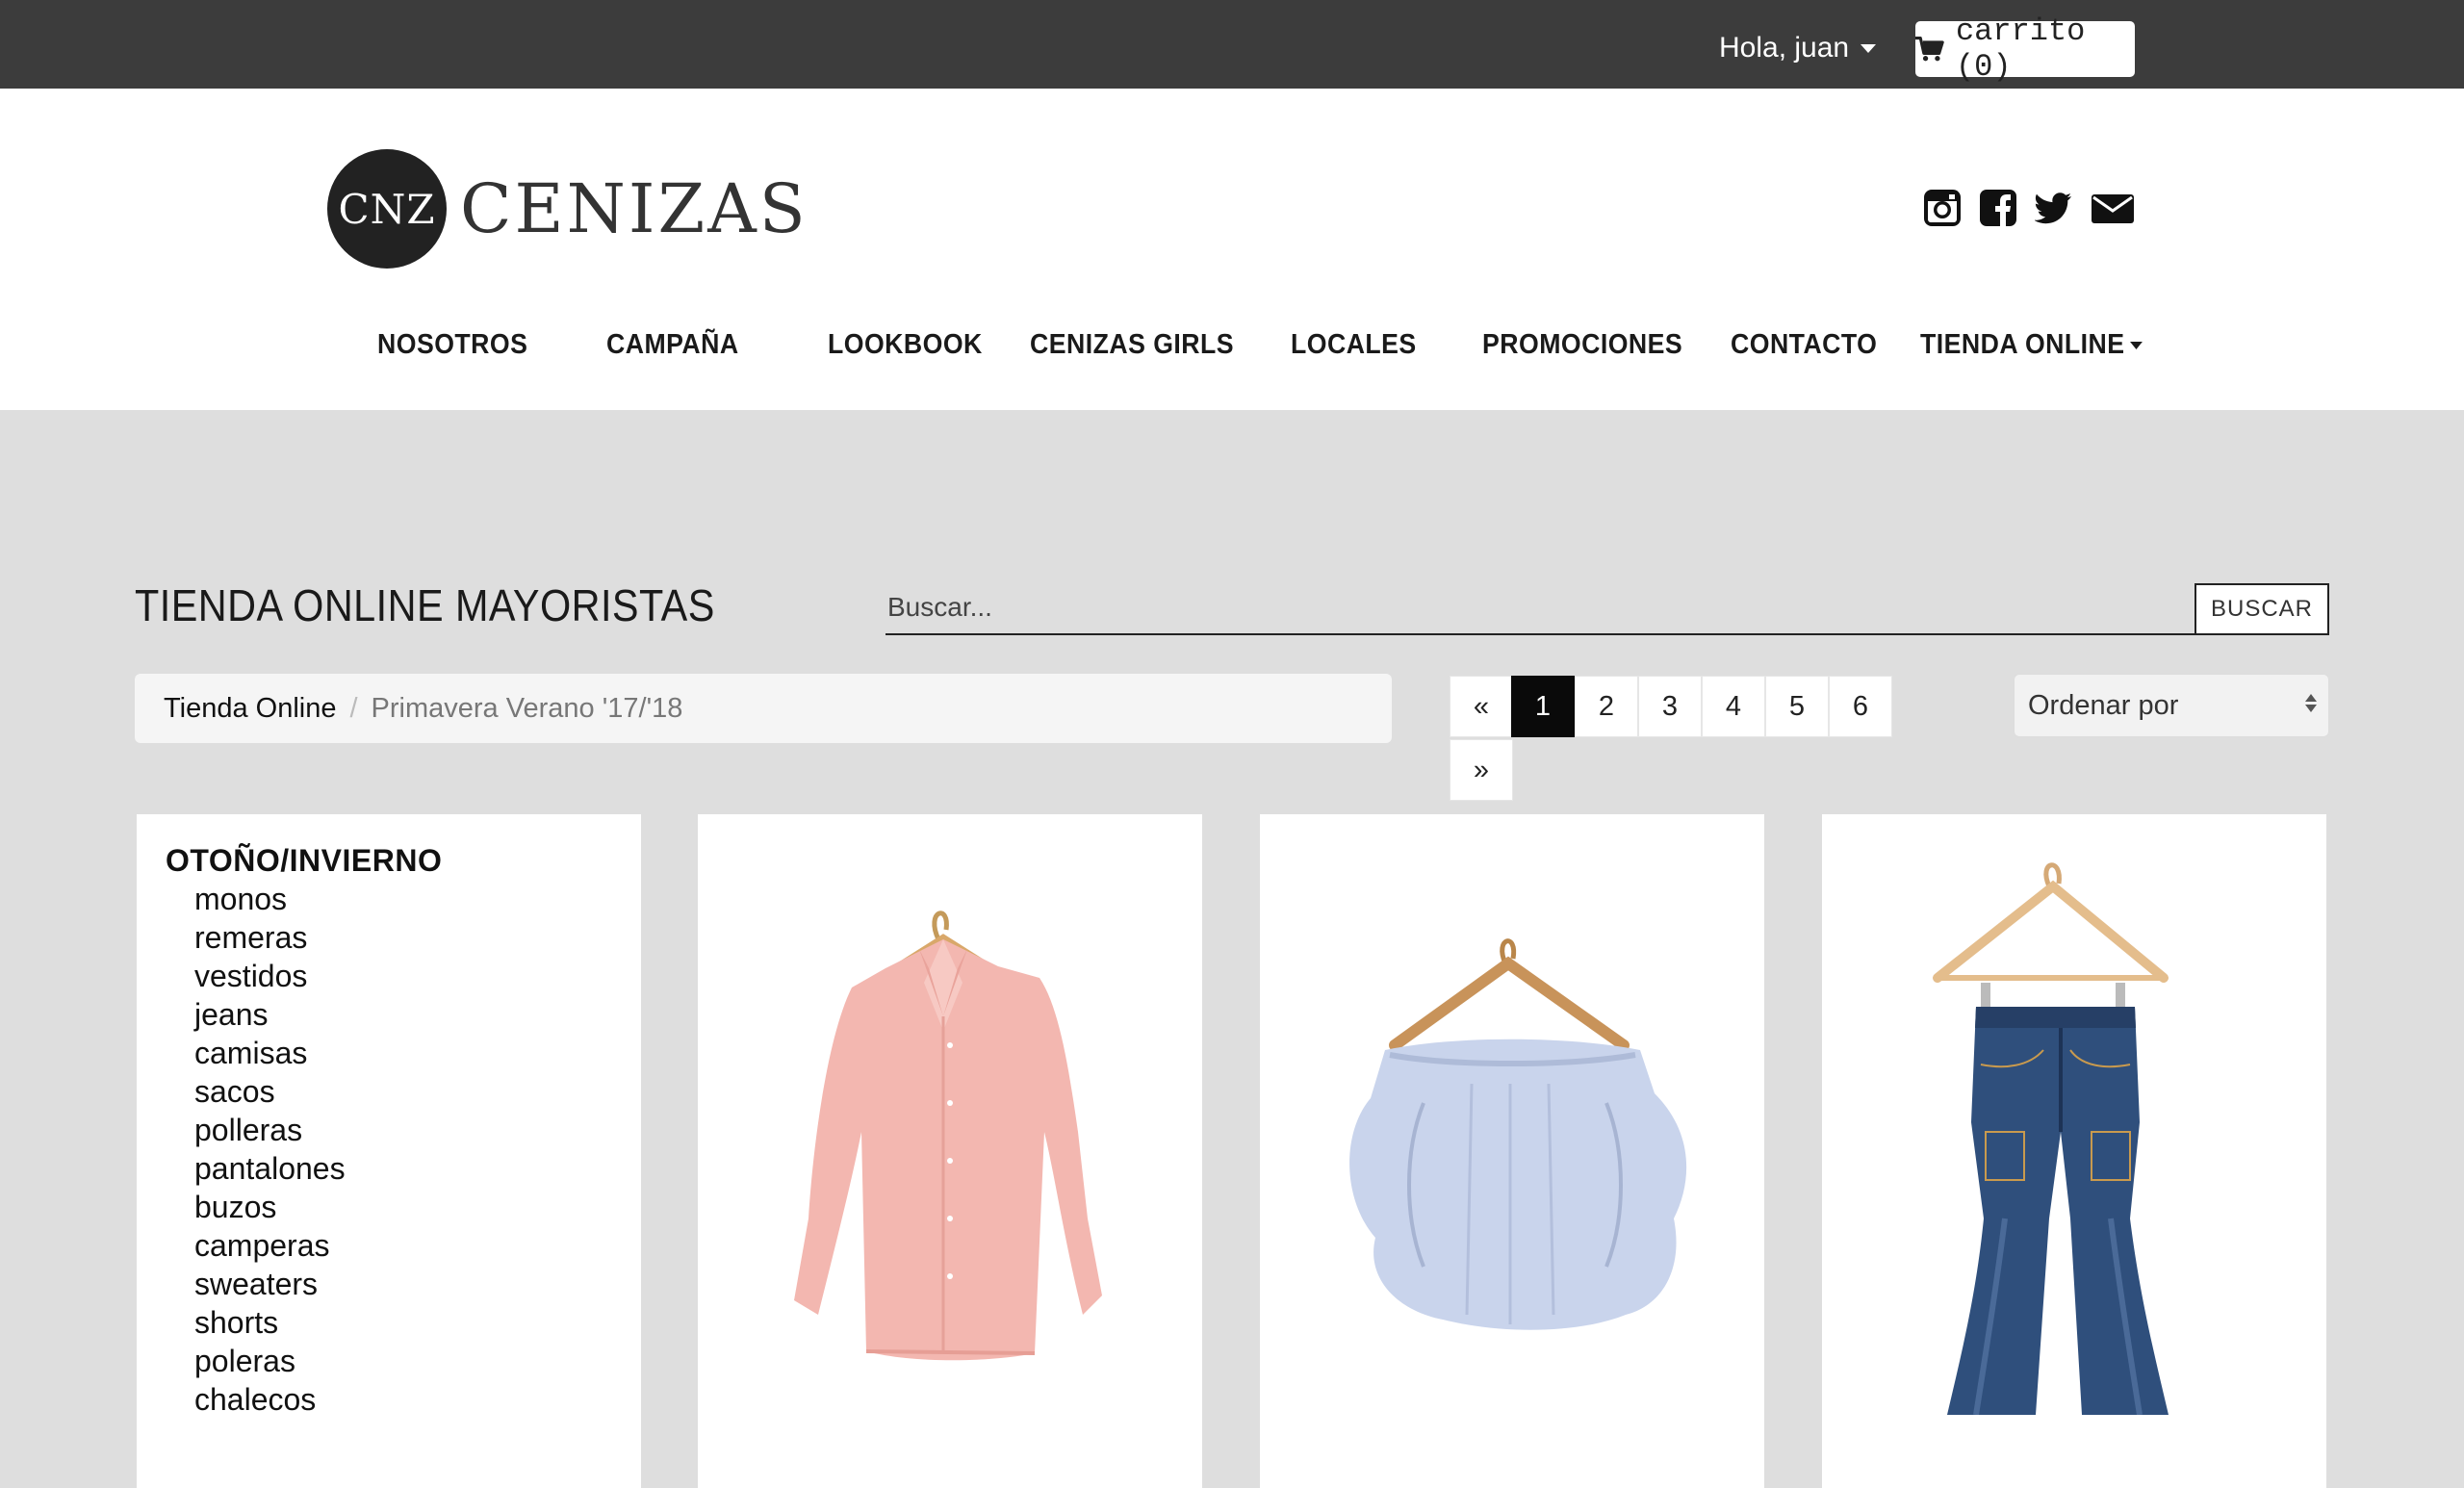 The width and height of the screenshot is (2464, 1488). What do you see at coordinates (1232, 44) in the screenshot?
I see `top-bar: Hola, juan carrito (0)` at bounding box center [1232, 44].